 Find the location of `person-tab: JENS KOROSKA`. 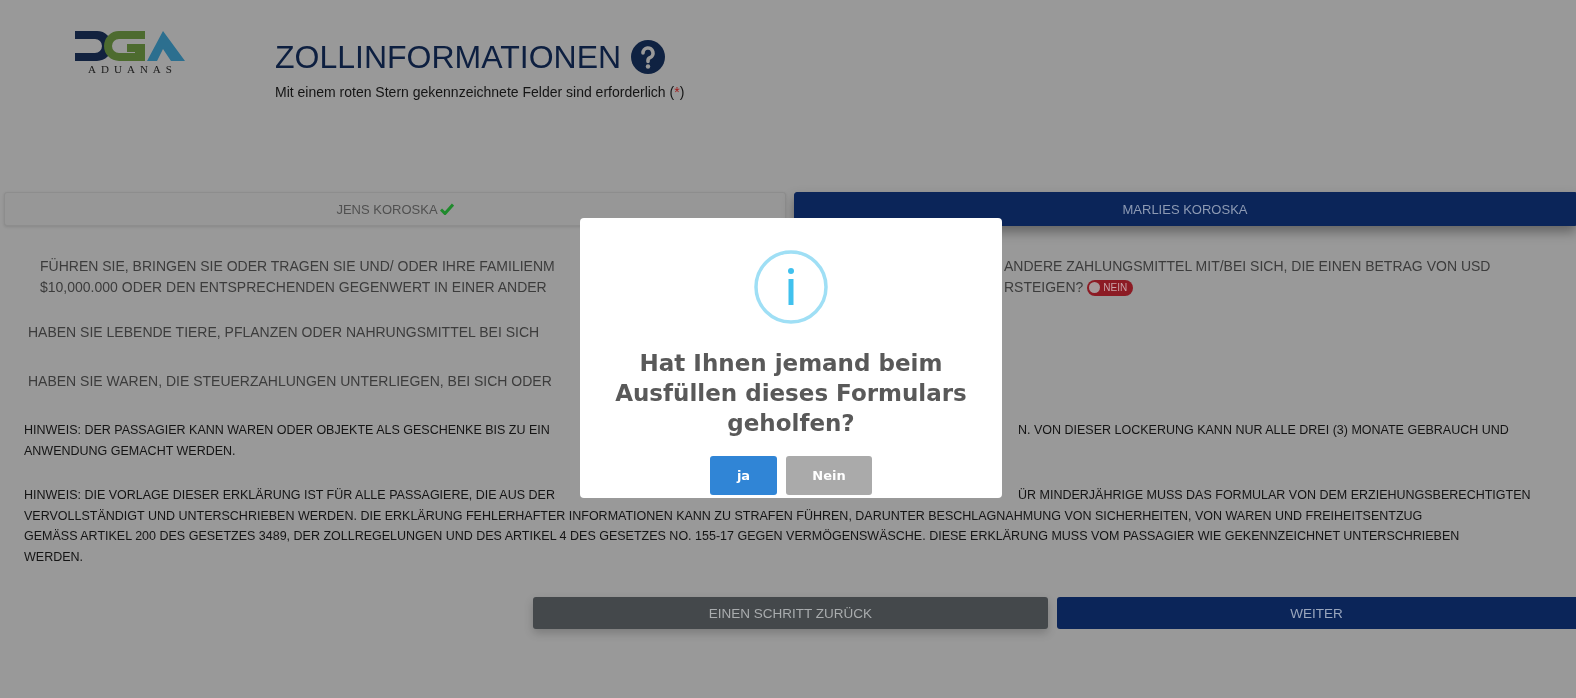

person-tab: JENS KOROSKA is located at coordinates (395, 209).